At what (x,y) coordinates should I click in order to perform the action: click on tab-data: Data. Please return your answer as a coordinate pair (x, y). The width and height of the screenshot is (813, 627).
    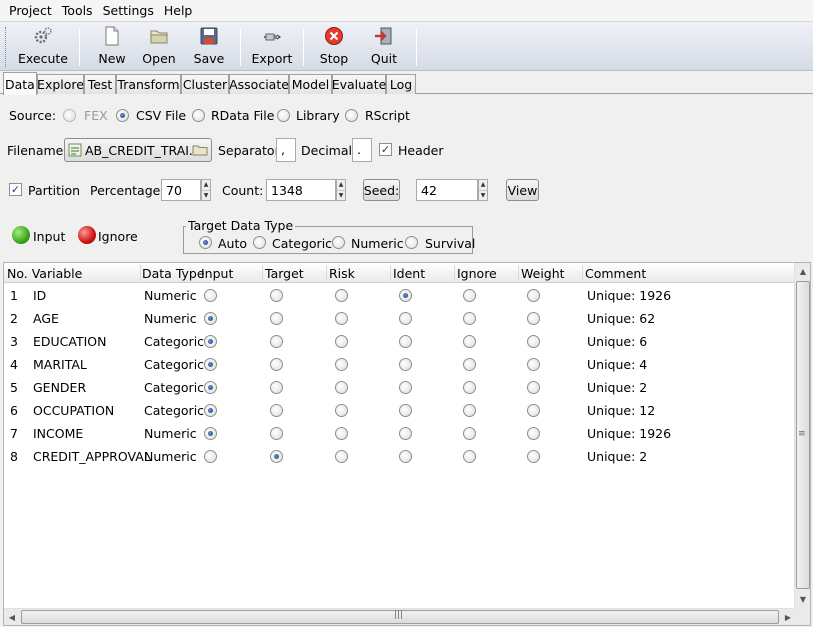
    Looking at the image, I should click on (20, 83).